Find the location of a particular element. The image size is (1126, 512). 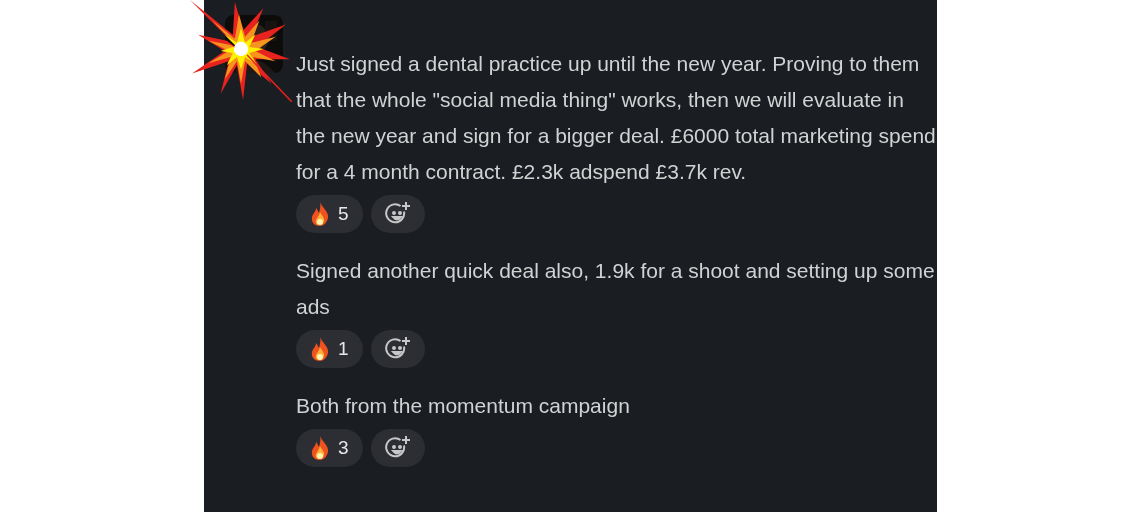

reaction-button: 1 is located at coordinates (329, 349).